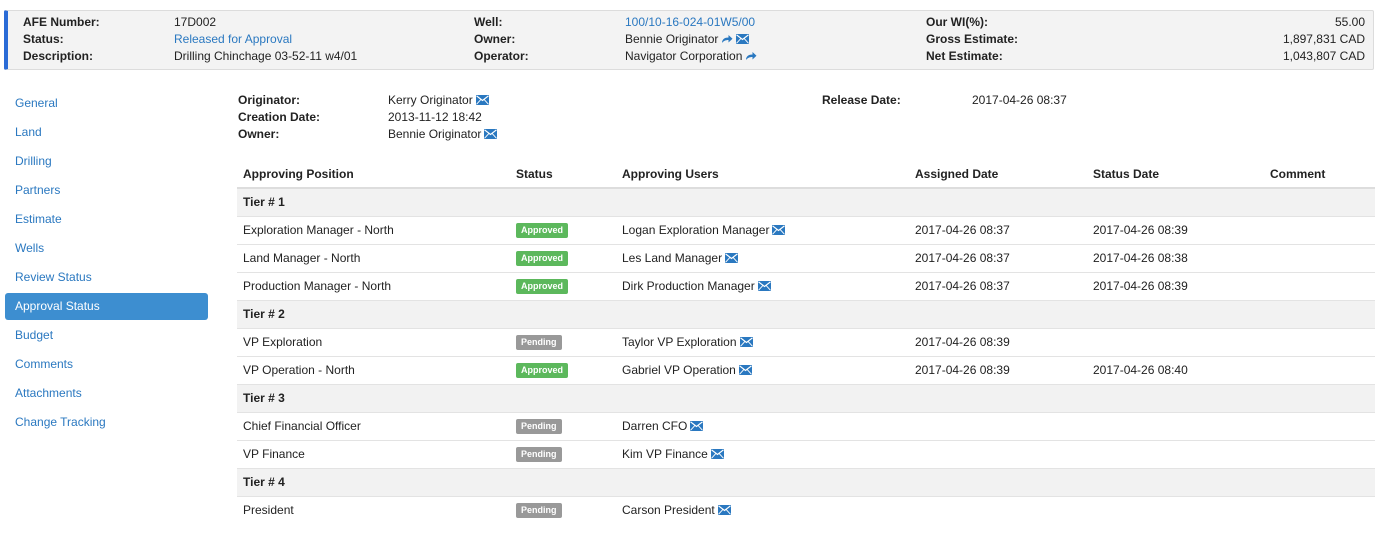 The height and width of the screenshot is (549, 1387). Describe the element at coordinates (233, 39) in the screenshot. I see `status-link: Released for Approval` at that location.